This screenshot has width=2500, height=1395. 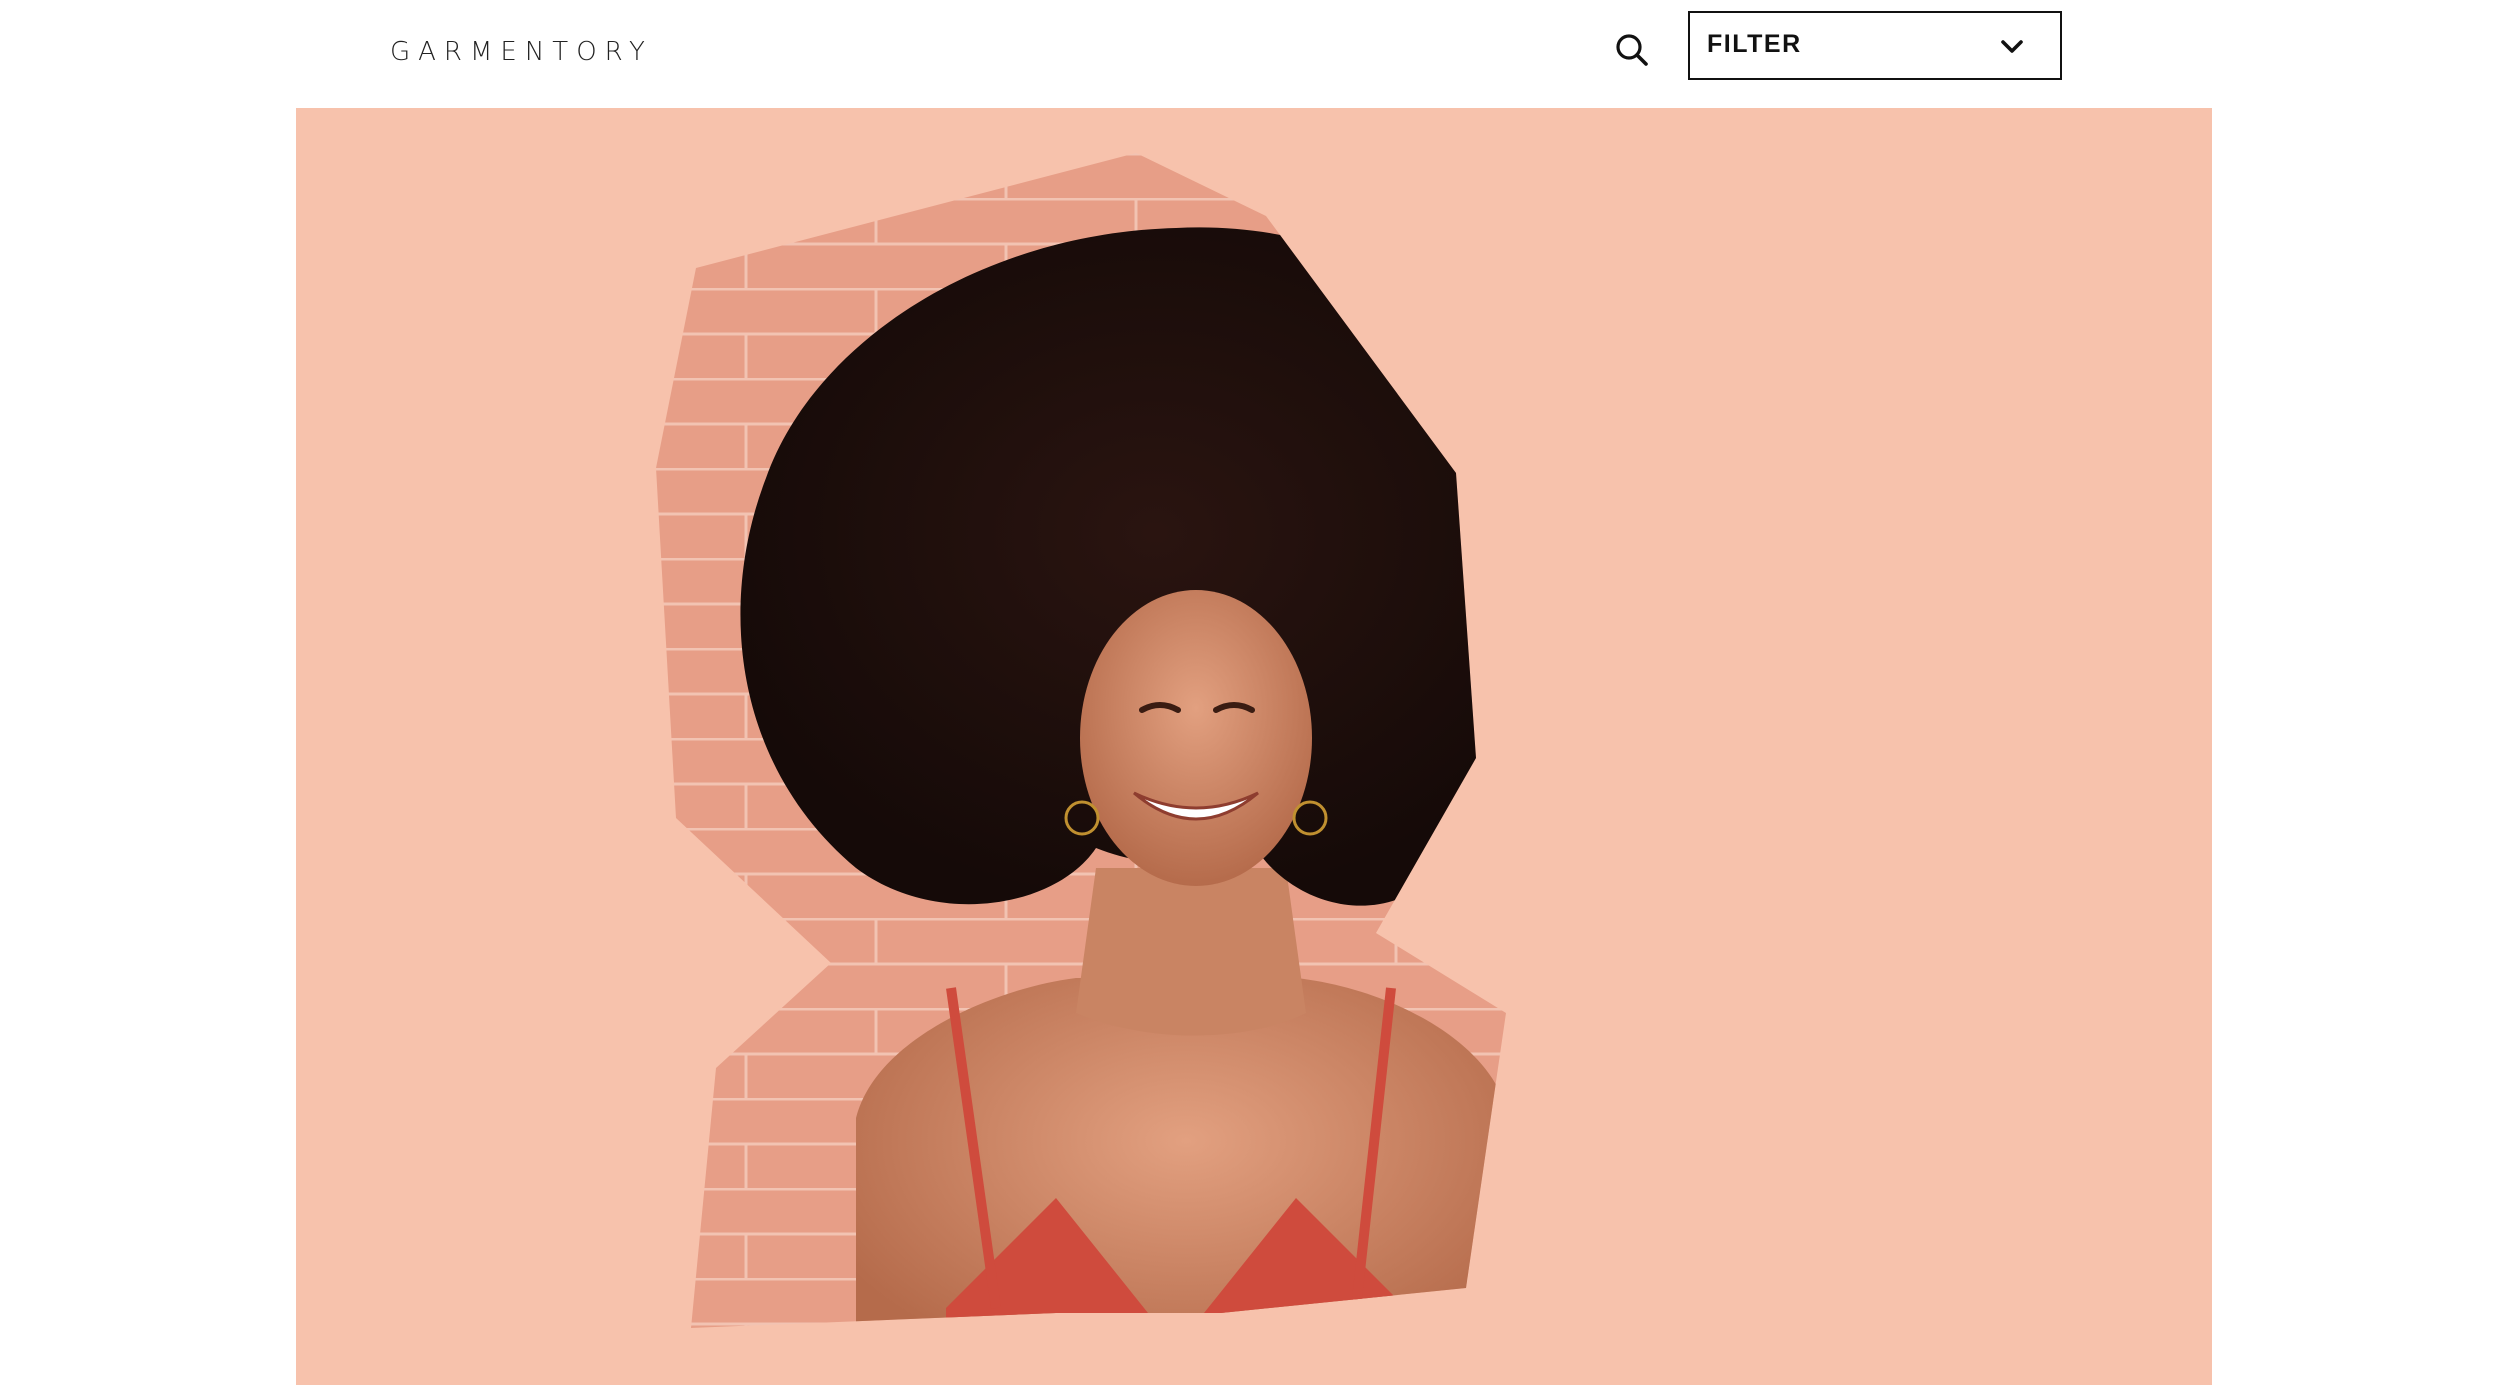 What do you see at coordinates (2012, 46) in the screenshot?
I see `chevron-down-icon` at bounding box center [2012, 46].